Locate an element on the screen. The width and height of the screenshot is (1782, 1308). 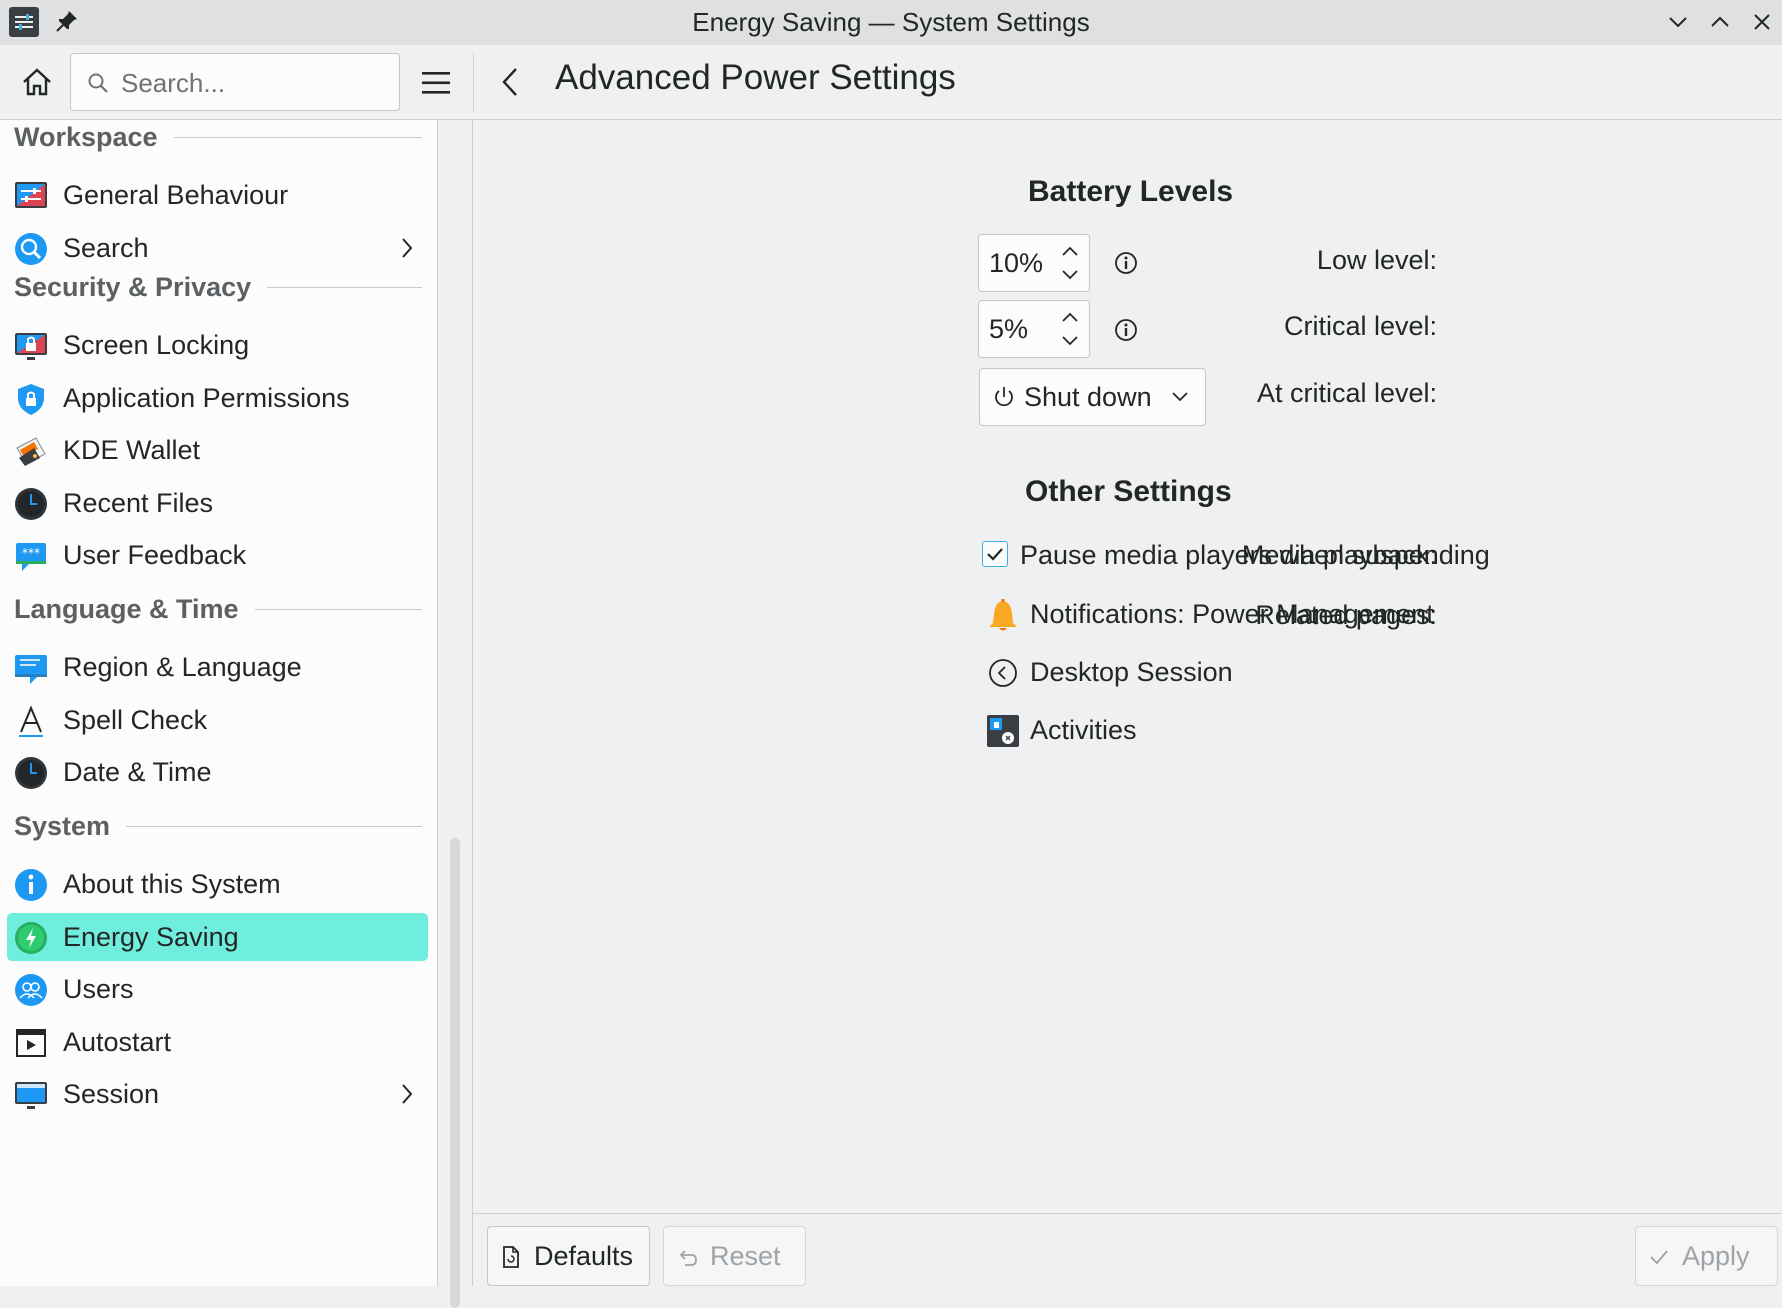
sidebar-item-users: Users is located at coordinates (217, 989).